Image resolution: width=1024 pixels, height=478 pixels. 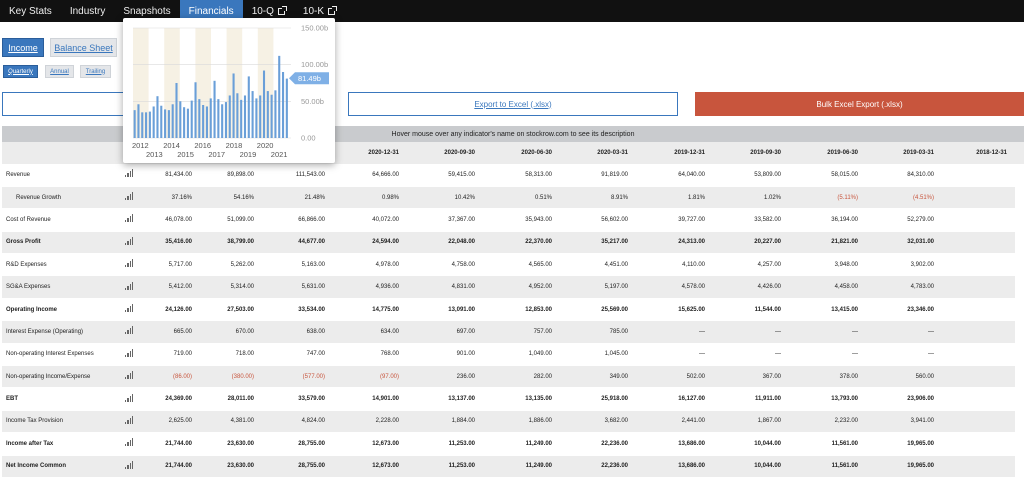 What do you see at coordinates (521, 198) in the screenshot?
I see `table-cell: 0.51%` at bounding box center [521, 198].